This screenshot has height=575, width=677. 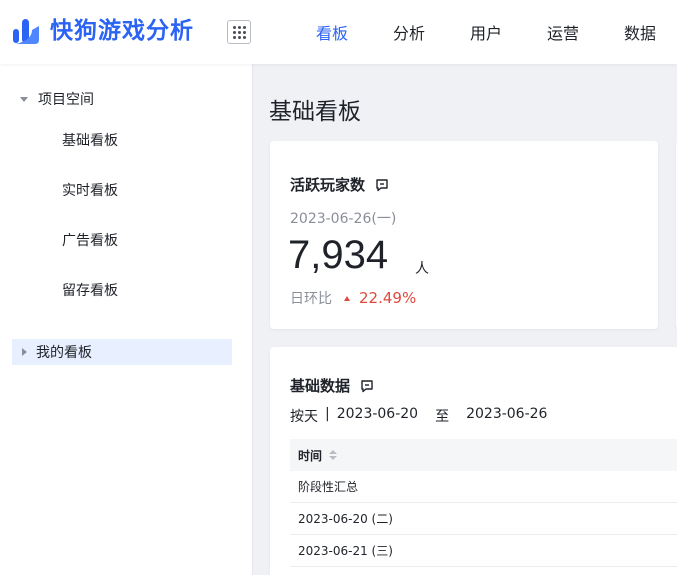 What do you see at coordinates (122, 352) in the screenshot?
I see `tree-my-boards: 我的看板` at bounding box center [122, 352].